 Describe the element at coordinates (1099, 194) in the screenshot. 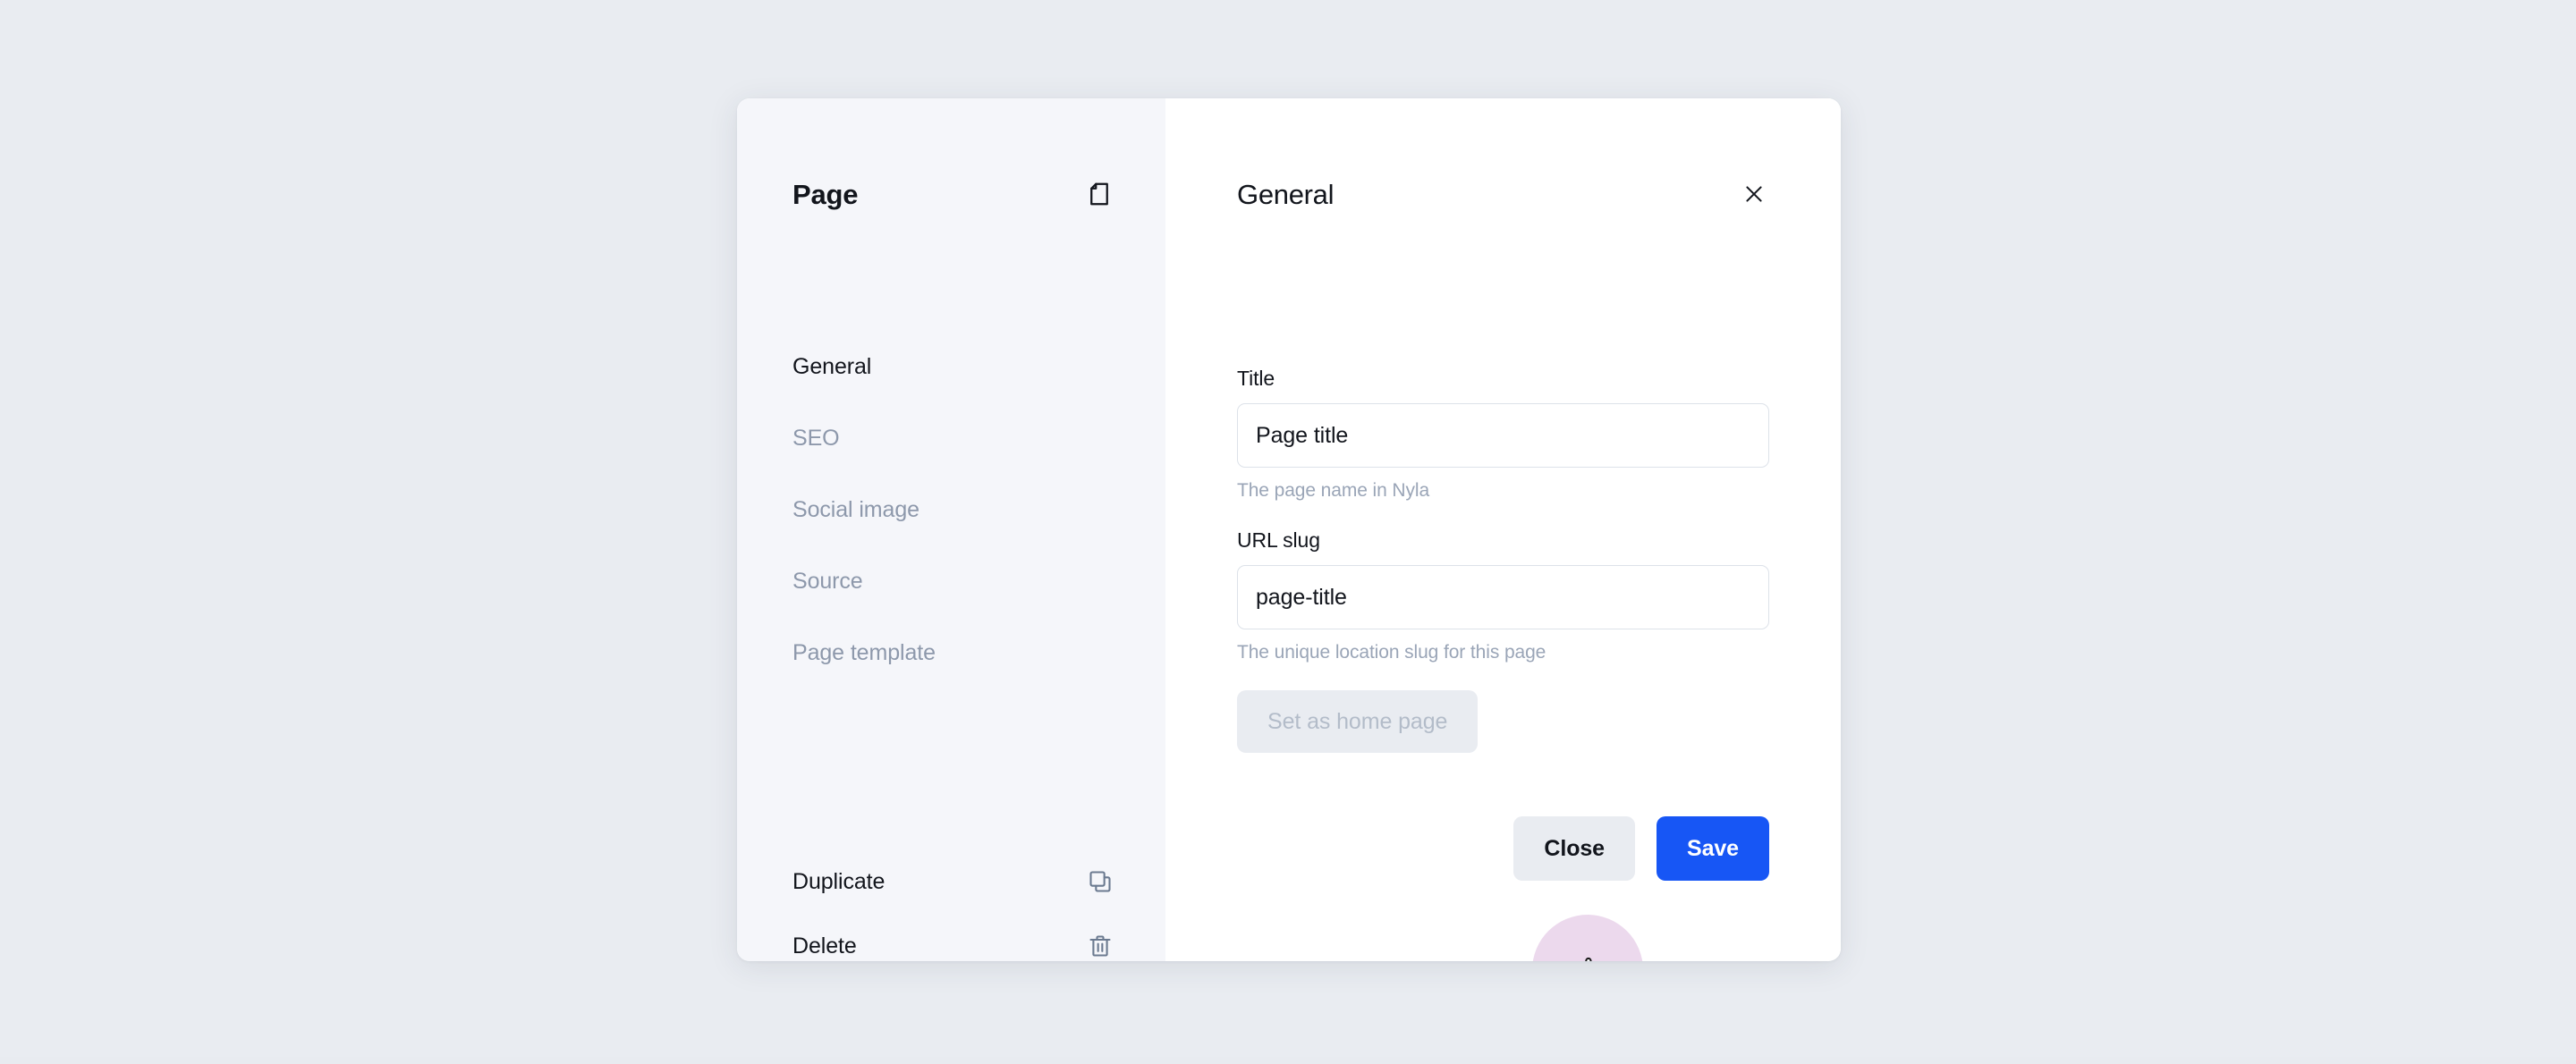

I see `document-icon` at that location.